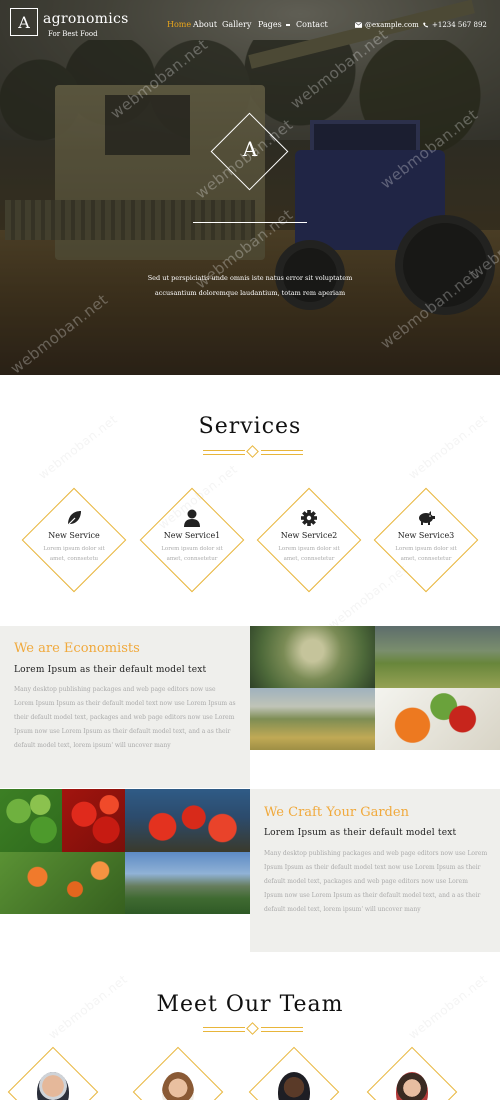 This screenshot has width=500, height=1100. I want to click on nav-gallery: Gallery, so click(236, 24).